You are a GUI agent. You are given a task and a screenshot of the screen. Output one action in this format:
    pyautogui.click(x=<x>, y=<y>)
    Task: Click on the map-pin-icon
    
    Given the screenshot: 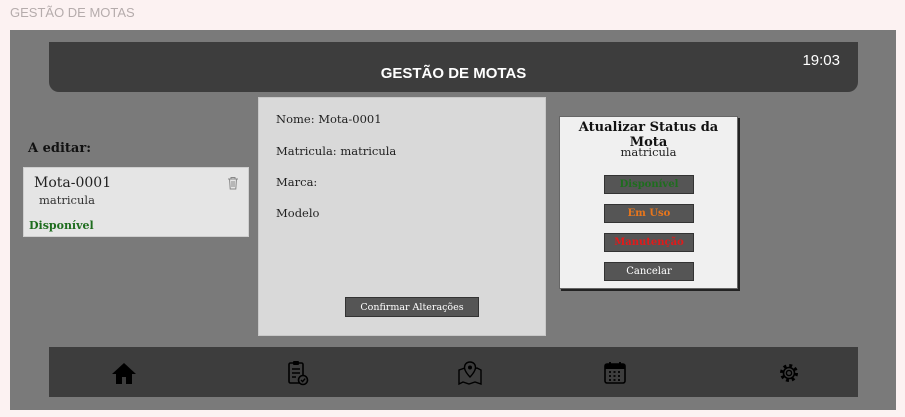 What is the action you would take?
    pyautogui.click(x=470, y=373)
    